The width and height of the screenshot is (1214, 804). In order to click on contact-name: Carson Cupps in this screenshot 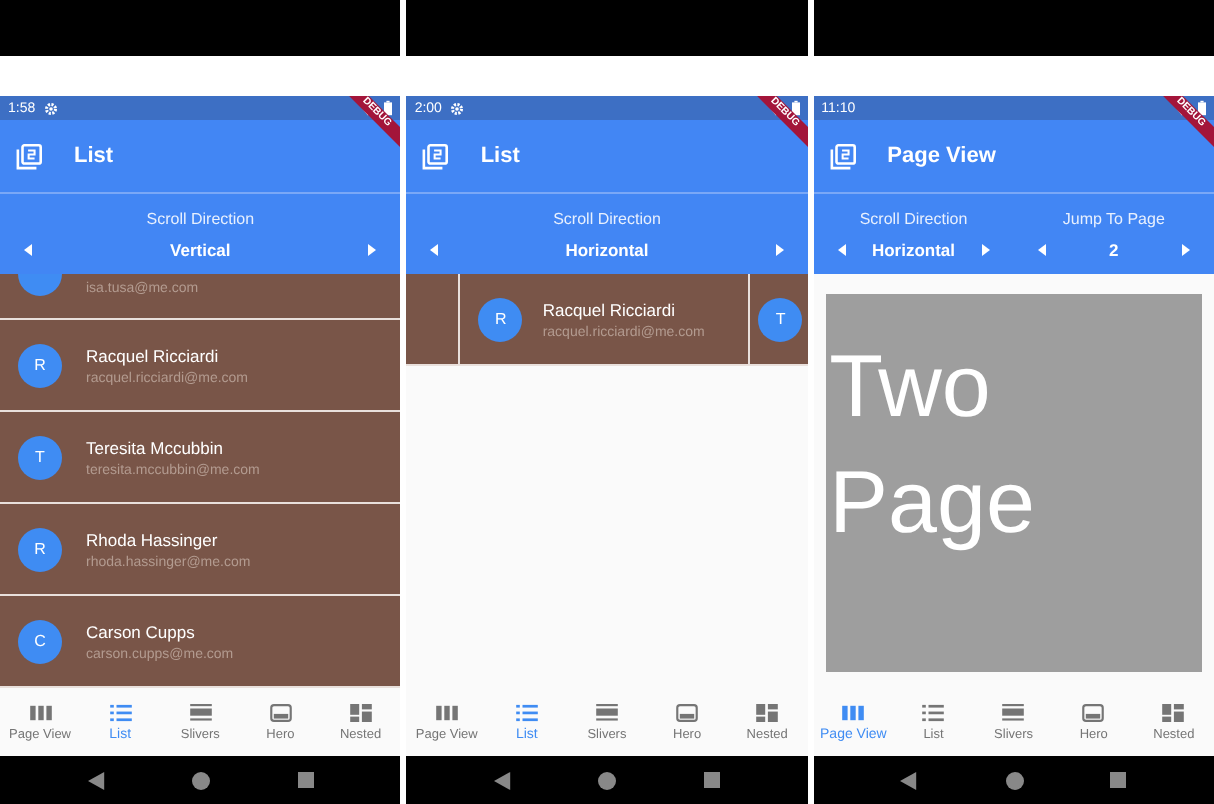, I will do `click(141, 631)`.